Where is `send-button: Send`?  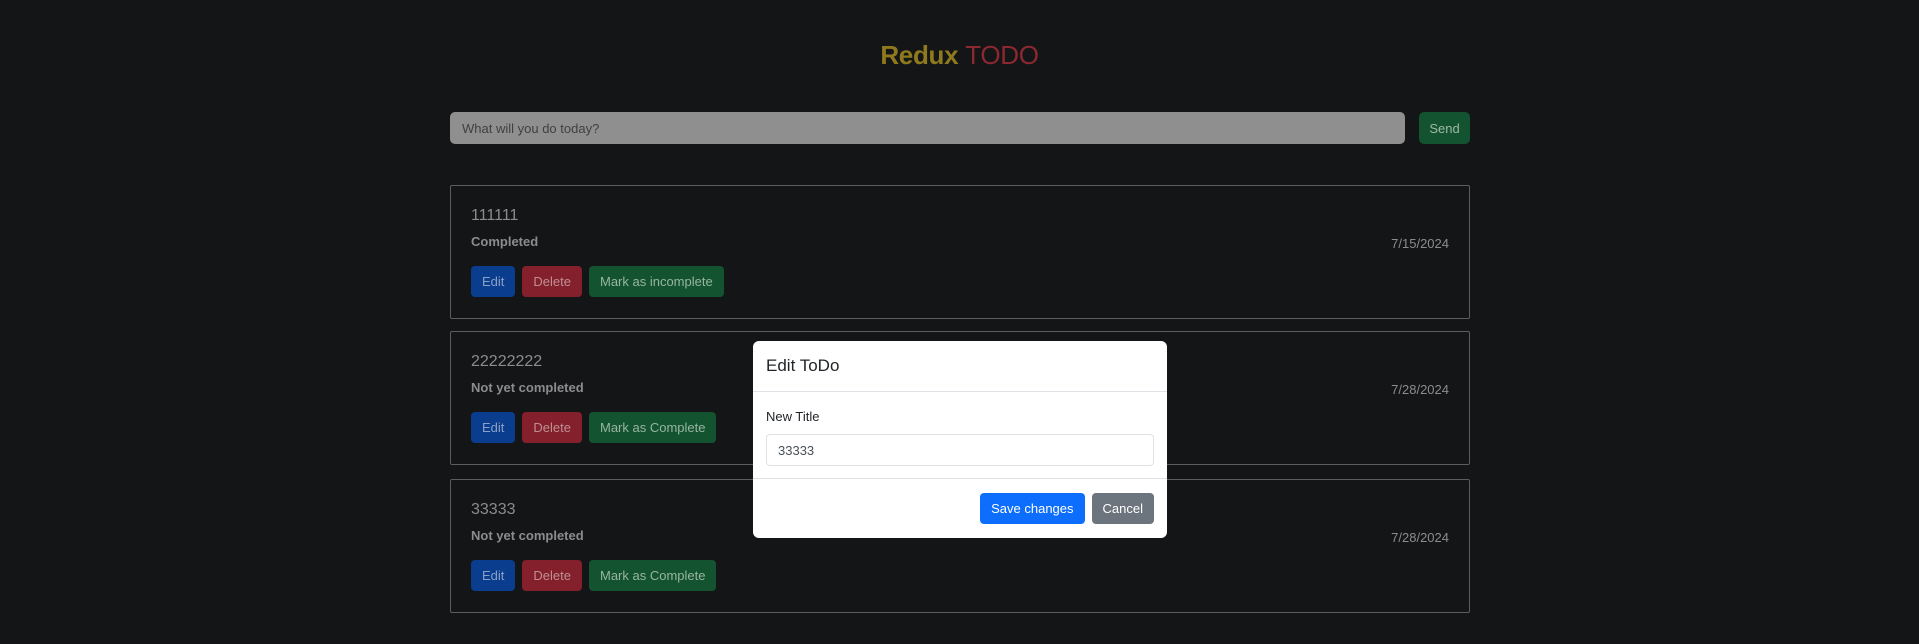 send-button: Send is located at coordinates (1444, 128).